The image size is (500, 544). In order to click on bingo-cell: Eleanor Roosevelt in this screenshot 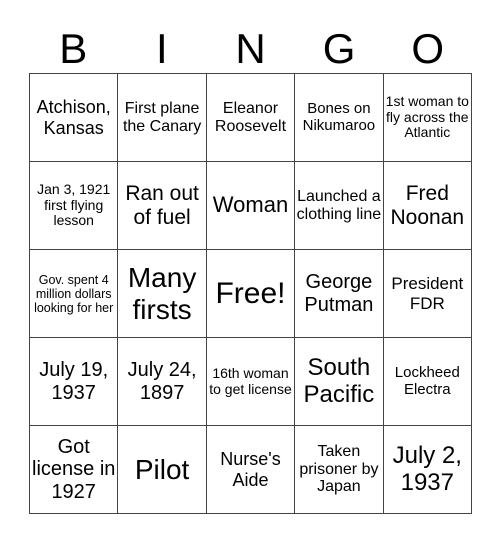, I will do `click(251, 118)`.